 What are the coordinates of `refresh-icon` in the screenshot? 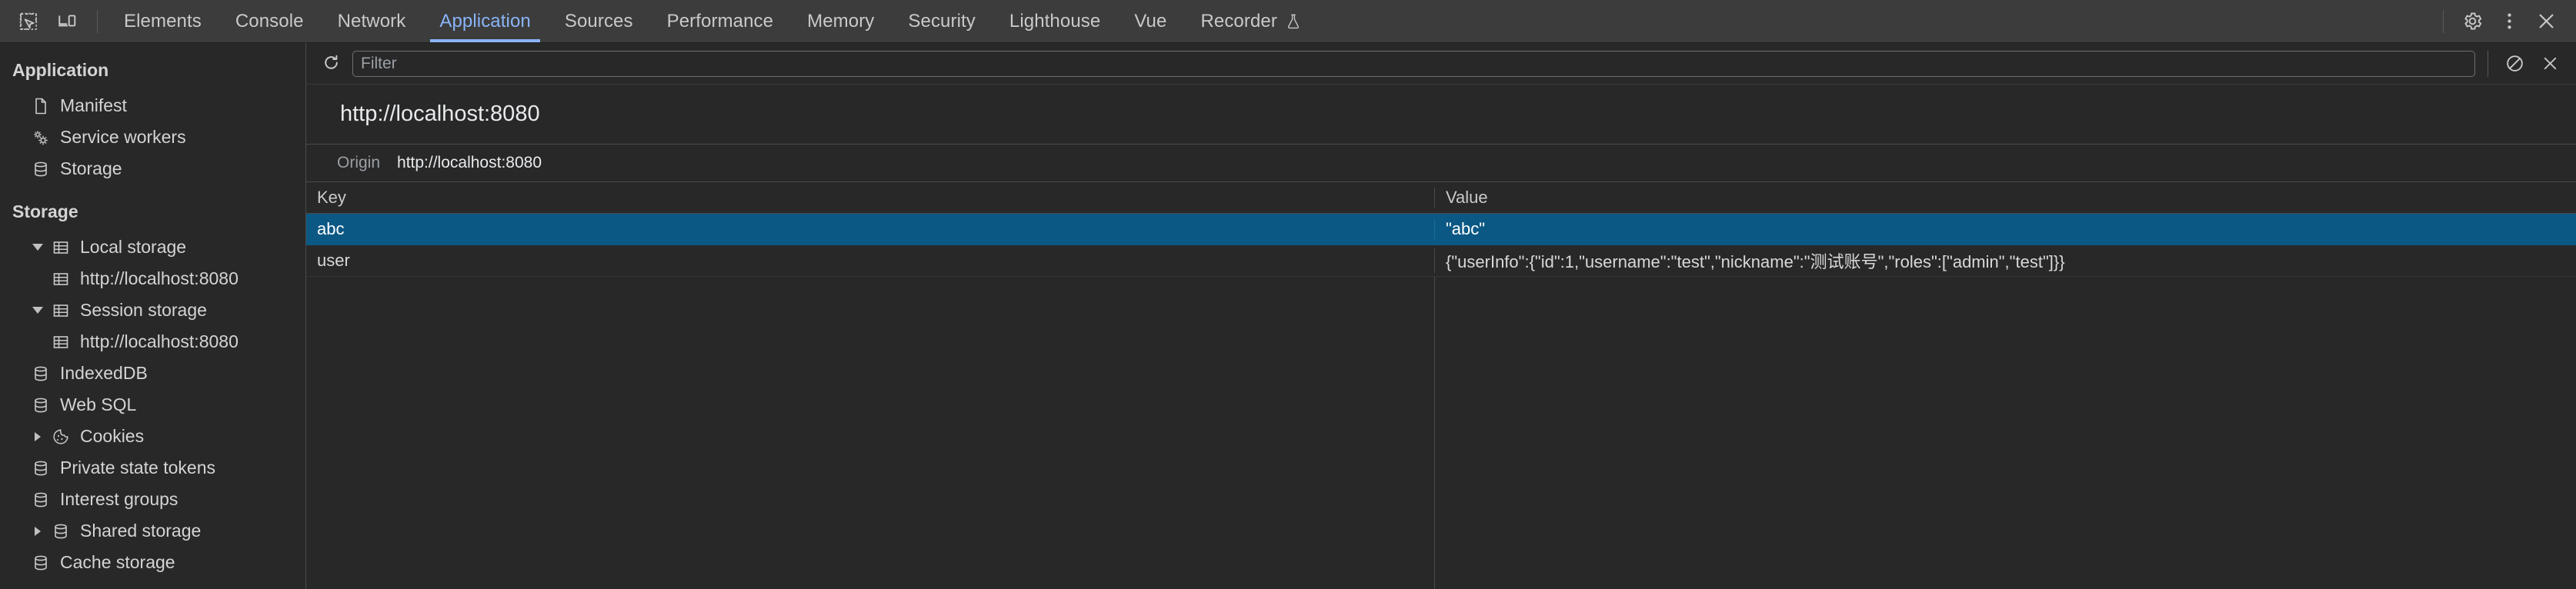 It's located at (331, 64).